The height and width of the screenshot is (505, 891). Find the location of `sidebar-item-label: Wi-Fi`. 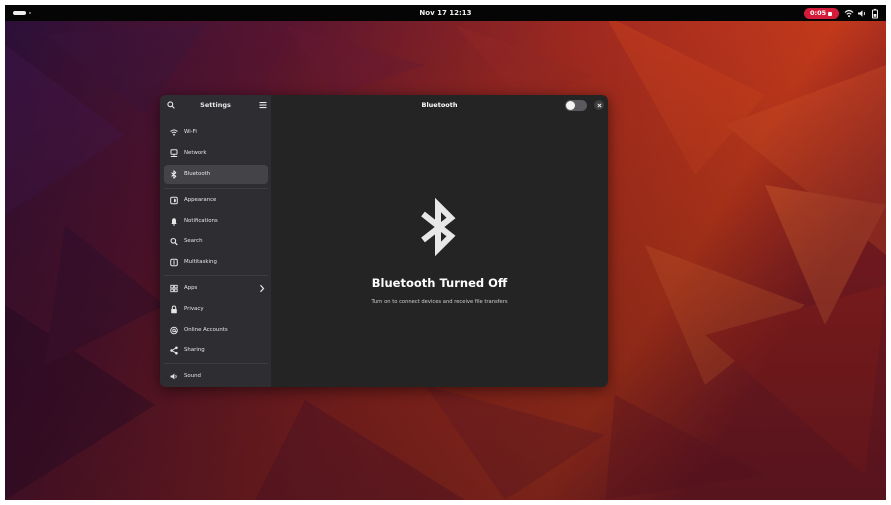

sidebar-item-label: Wi-Fi is located at coordinates (190, 132).